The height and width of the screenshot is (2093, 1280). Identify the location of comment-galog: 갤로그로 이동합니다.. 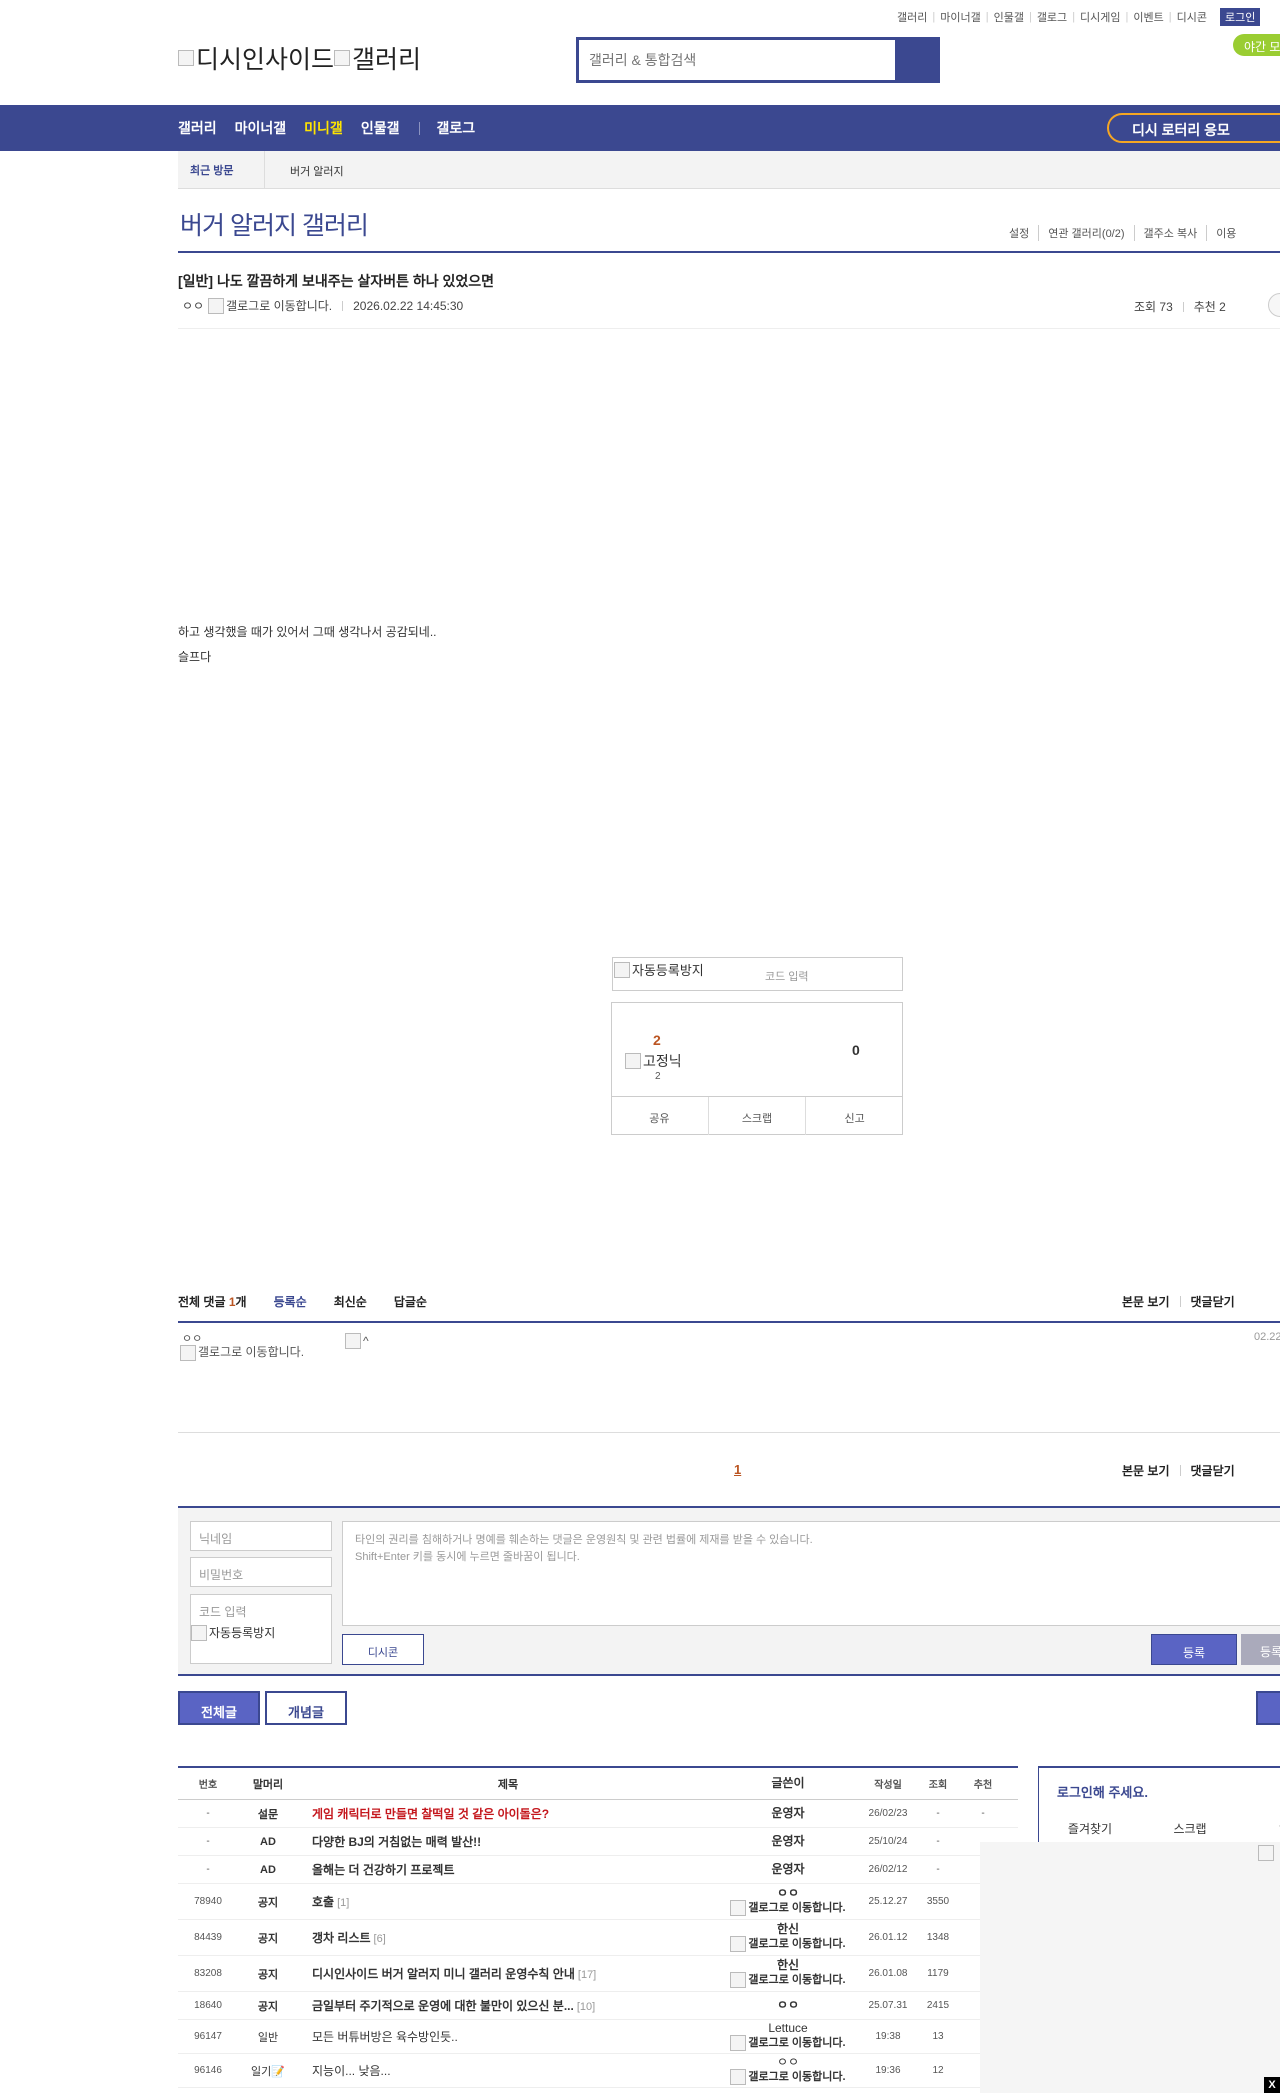
(245, 1353).